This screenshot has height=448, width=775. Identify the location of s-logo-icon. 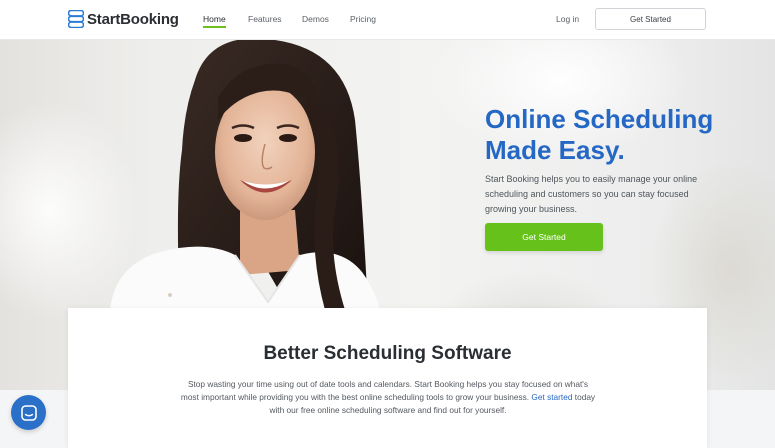
(76, 19).